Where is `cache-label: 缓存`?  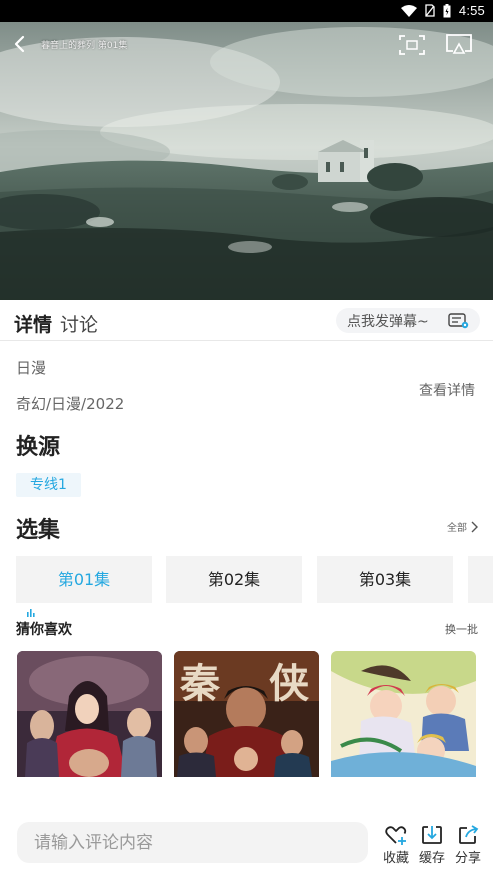 cache-label: 缓存 is located at coordinates (431, 858).